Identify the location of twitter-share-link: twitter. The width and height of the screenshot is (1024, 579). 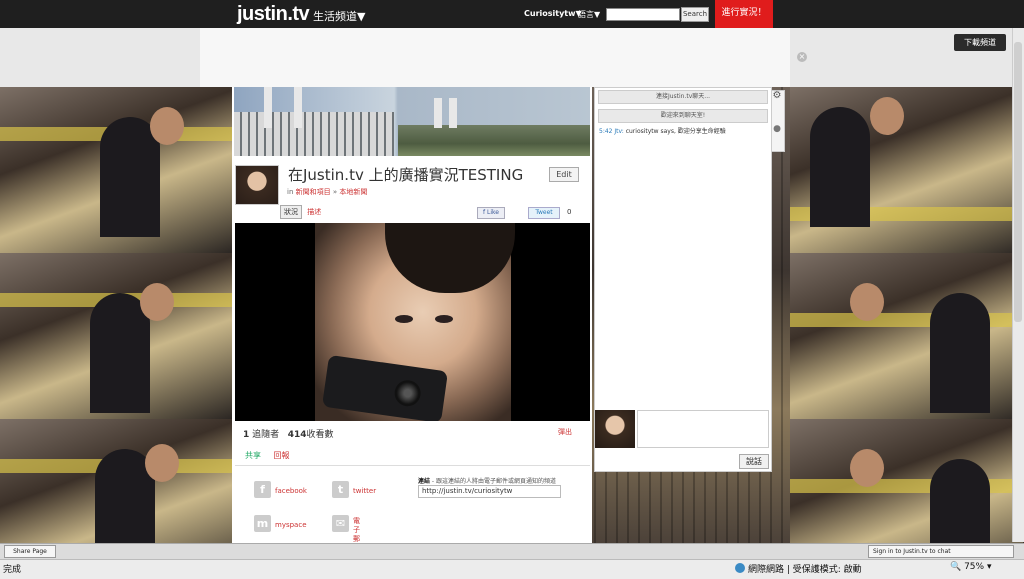
(364, 491).